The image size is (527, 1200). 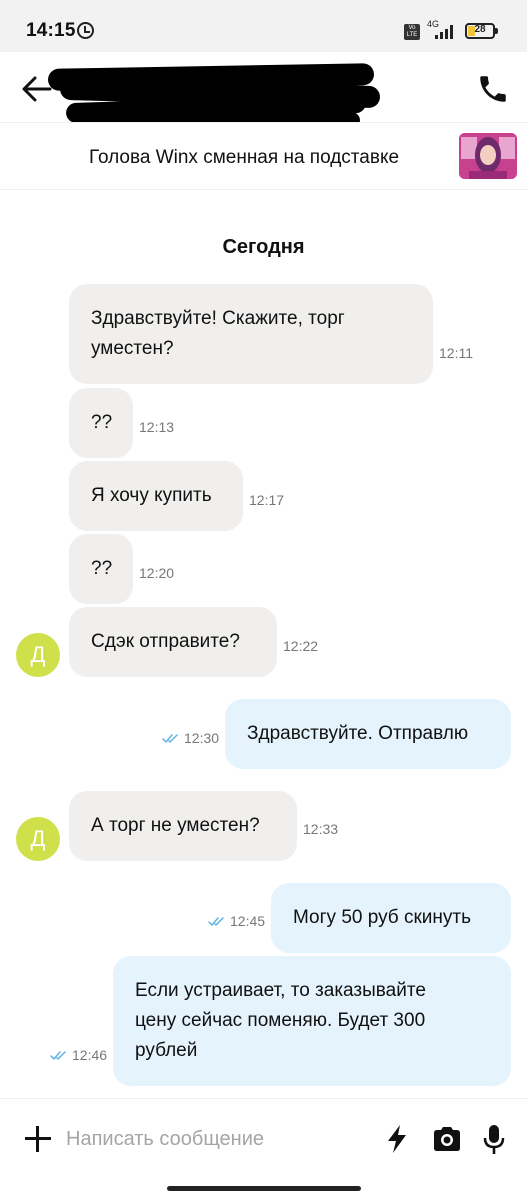 I want to click on call-button, so click(x=493, y=89).